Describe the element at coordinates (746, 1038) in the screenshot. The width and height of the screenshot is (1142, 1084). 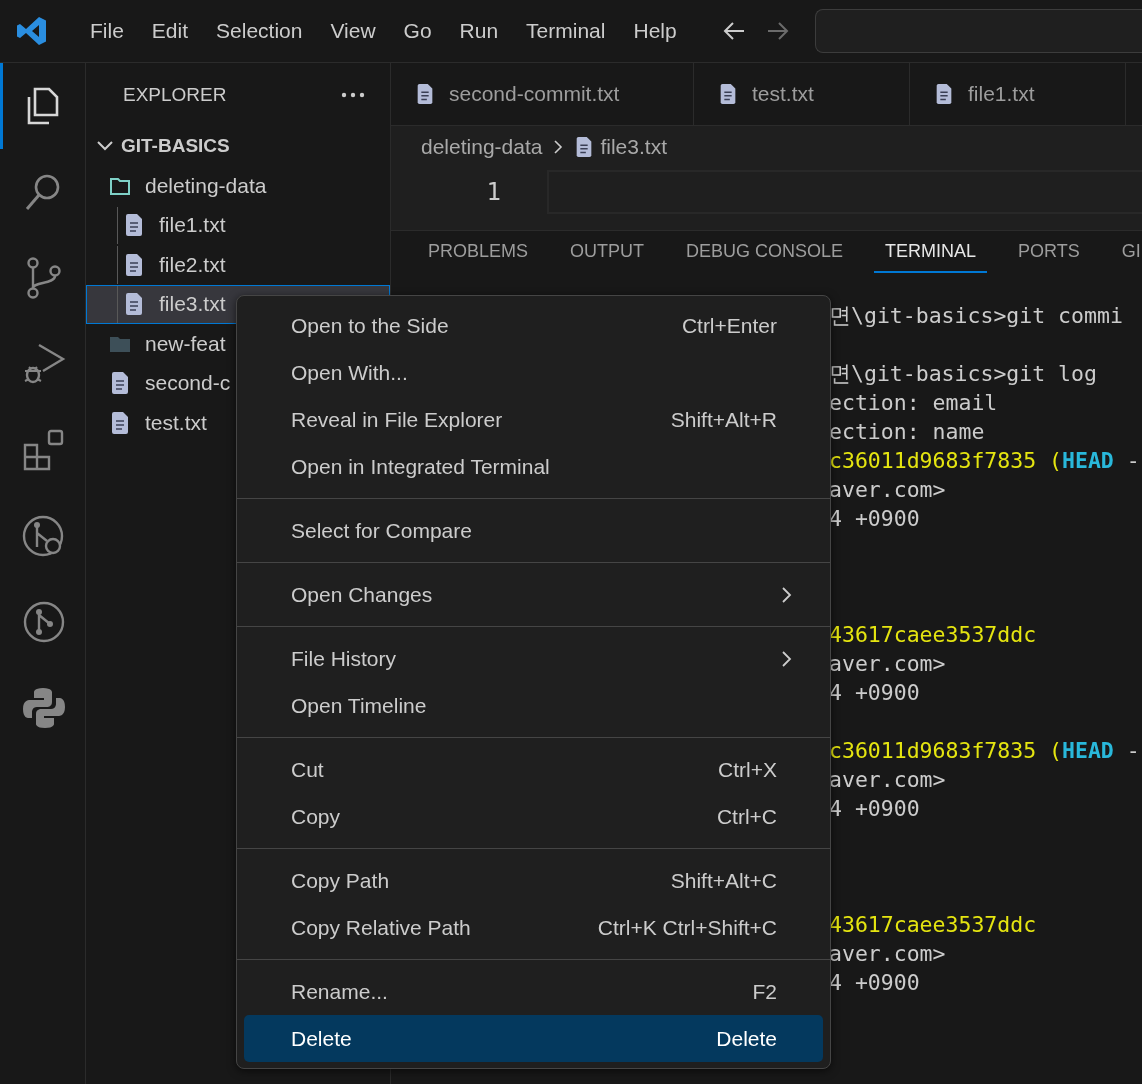
I see `shortcut-label: Delete` at that location.